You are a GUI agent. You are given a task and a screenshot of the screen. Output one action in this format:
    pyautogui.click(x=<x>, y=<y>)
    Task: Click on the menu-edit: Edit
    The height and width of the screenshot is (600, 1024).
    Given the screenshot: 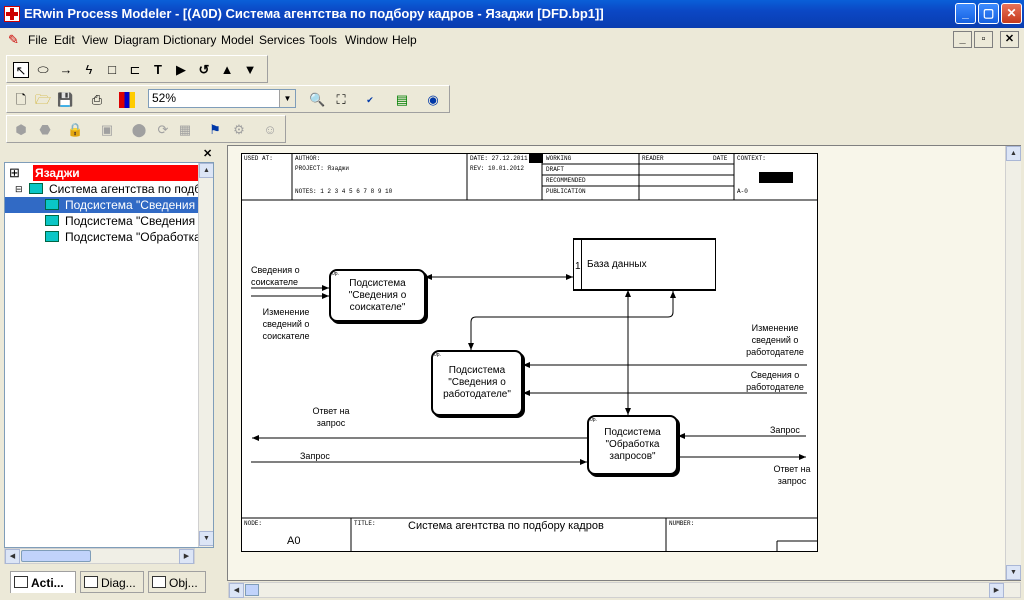 What is the action you would take?
    pyautogui.click(x=64, y=40)
    